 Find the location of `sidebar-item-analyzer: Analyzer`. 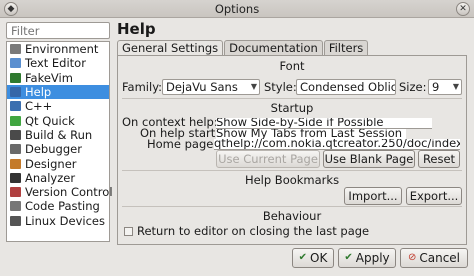

sidebar-item-analyzer: Analyzer is located at coordinates (58, 178).